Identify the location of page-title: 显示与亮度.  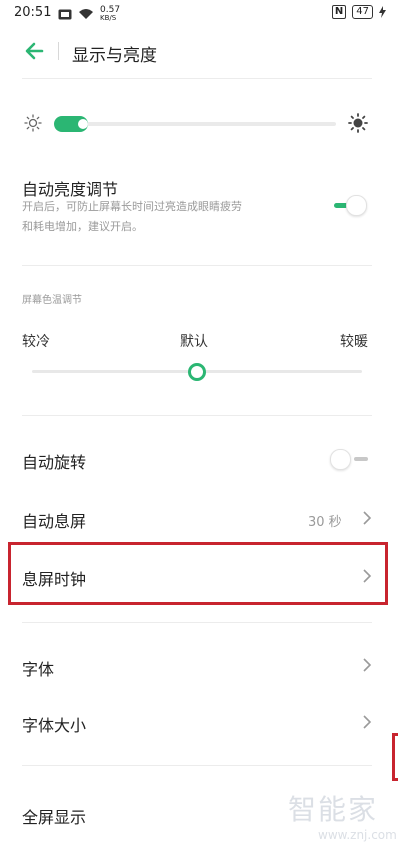
(114, 56).